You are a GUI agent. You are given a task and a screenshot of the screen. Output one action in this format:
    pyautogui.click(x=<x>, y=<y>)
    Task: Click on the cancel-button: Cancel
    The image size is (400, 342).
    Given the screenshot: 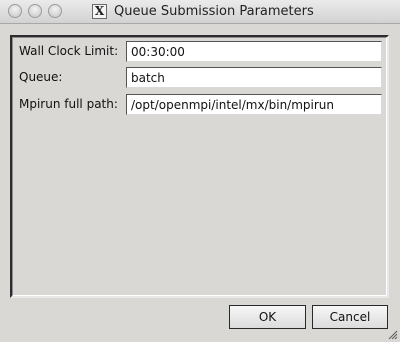 What is the action you would take?
    pyautogui.click(x=350, y=317)
    